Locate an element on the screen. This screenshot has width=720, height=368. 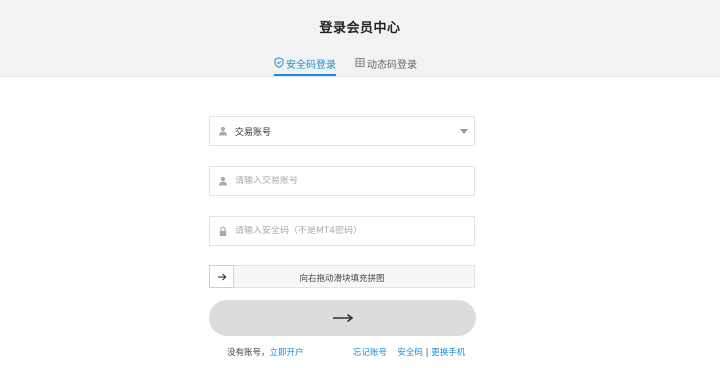
long-arrow-right-icon is located at coordinates (342, 318).